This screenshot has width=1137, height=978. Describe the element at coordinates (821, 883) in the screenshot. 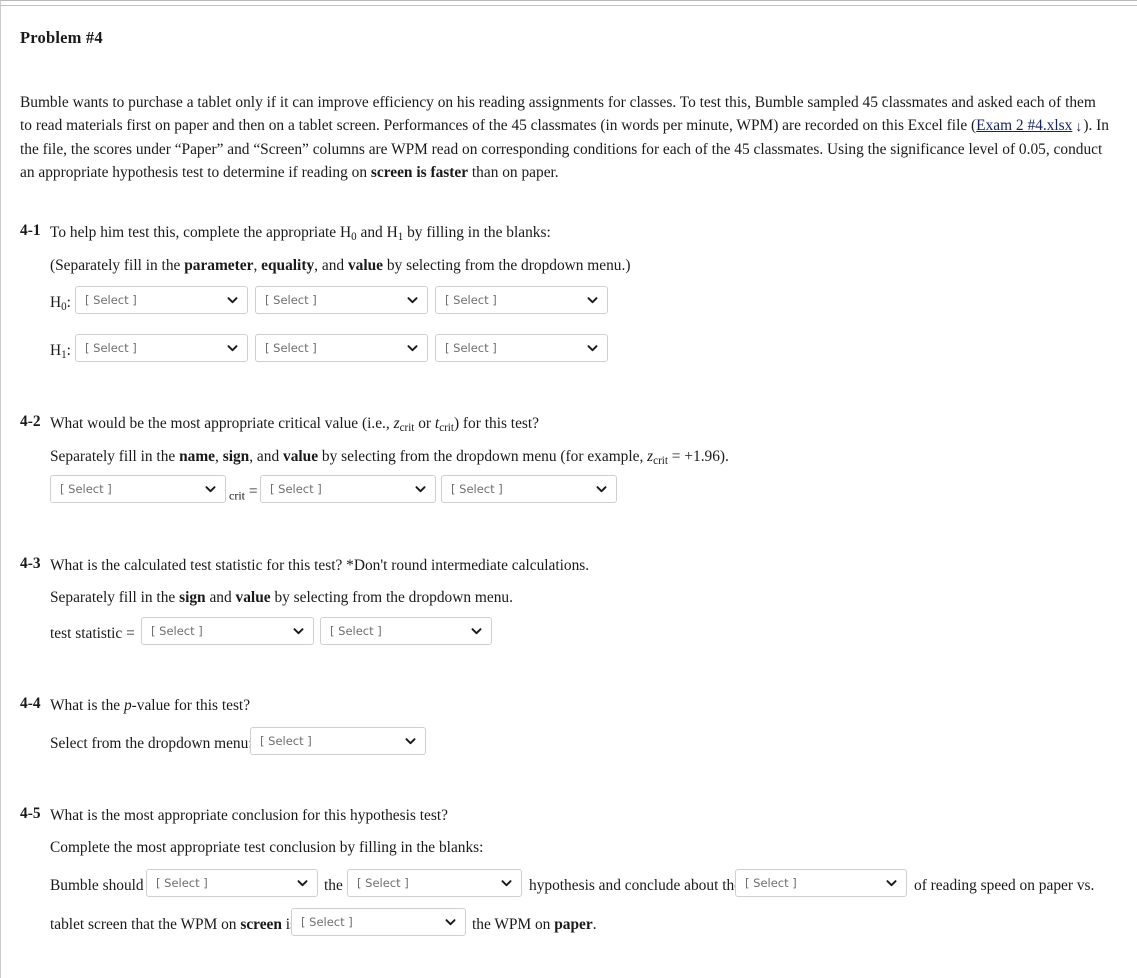

I see `conclusion-parameter-select: [ Select ]` at that location.